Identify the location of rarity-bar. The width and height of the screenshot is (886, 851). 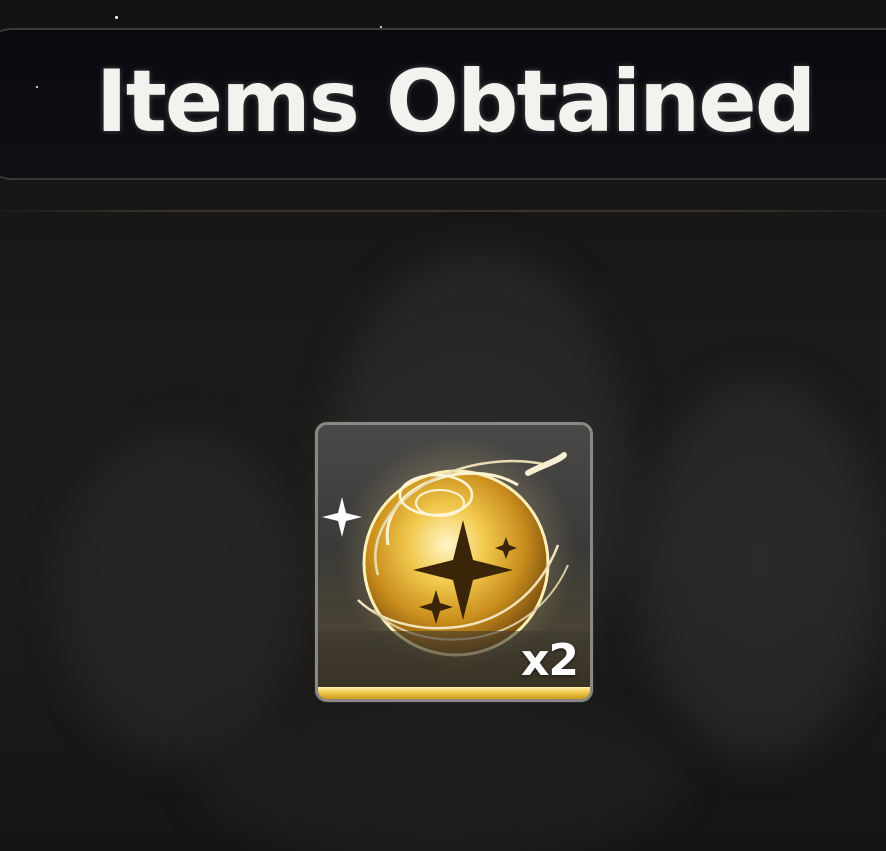
(454, 693).